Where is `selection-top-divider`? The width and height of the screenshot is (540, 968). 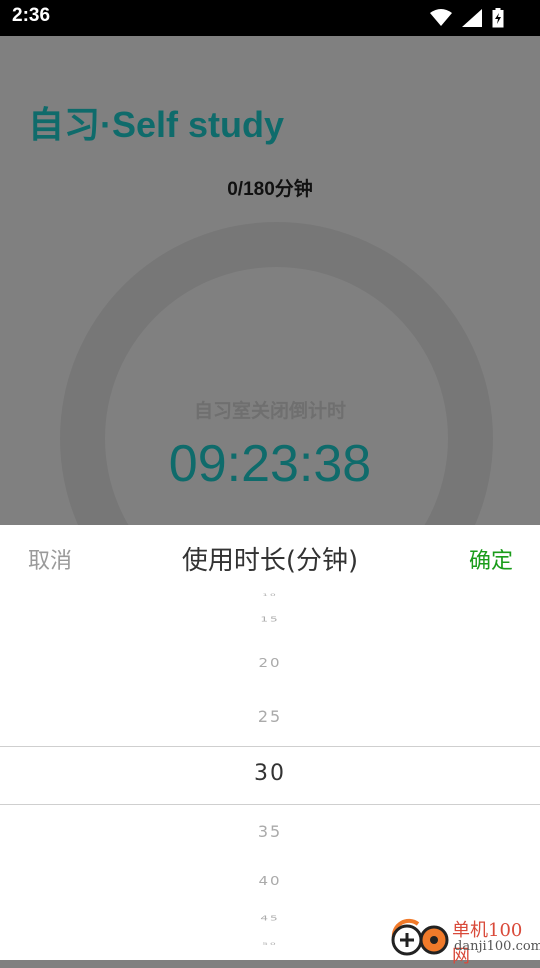 selection-top-divider is located at coordinates (270, 746).